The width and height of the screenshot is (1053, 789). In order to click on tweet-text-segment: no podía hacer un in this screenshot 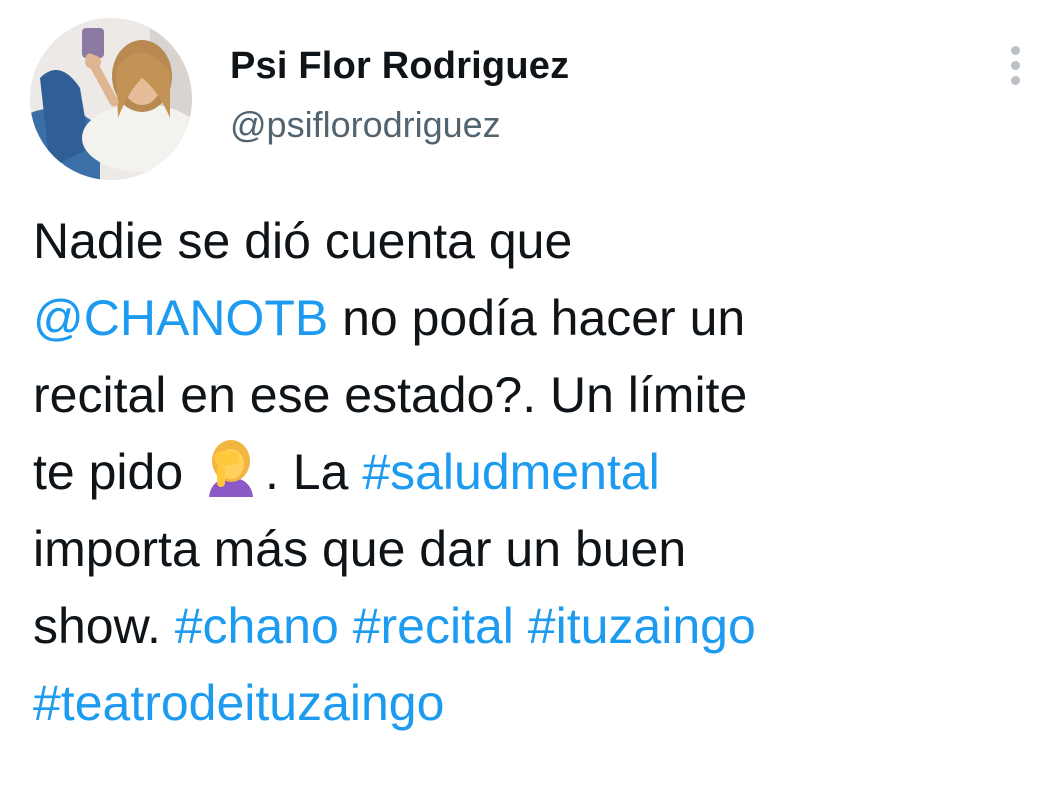, I will do `click(537, 318)`.